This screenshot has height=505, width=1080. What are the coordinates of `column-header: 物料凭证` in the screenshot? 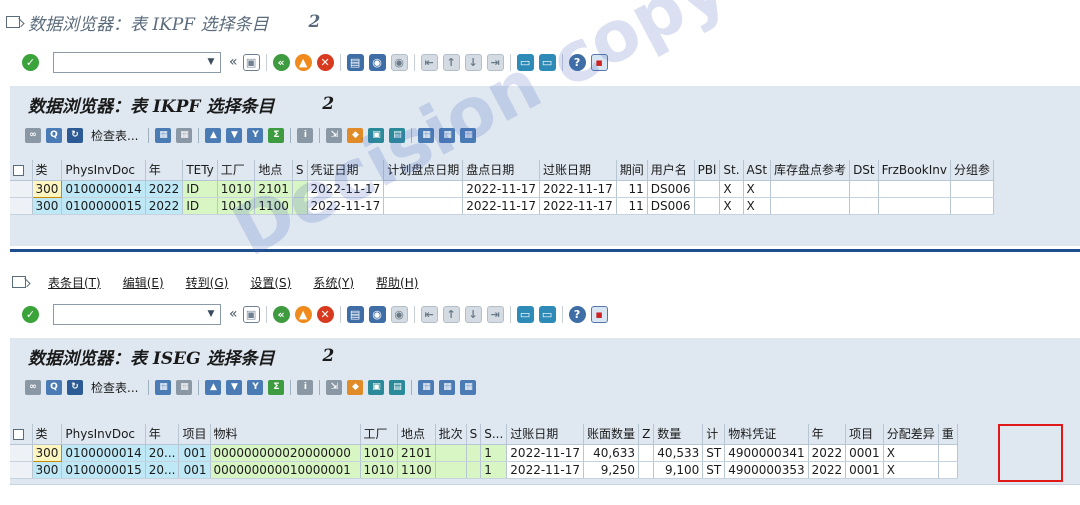 It's located at (766, 434).